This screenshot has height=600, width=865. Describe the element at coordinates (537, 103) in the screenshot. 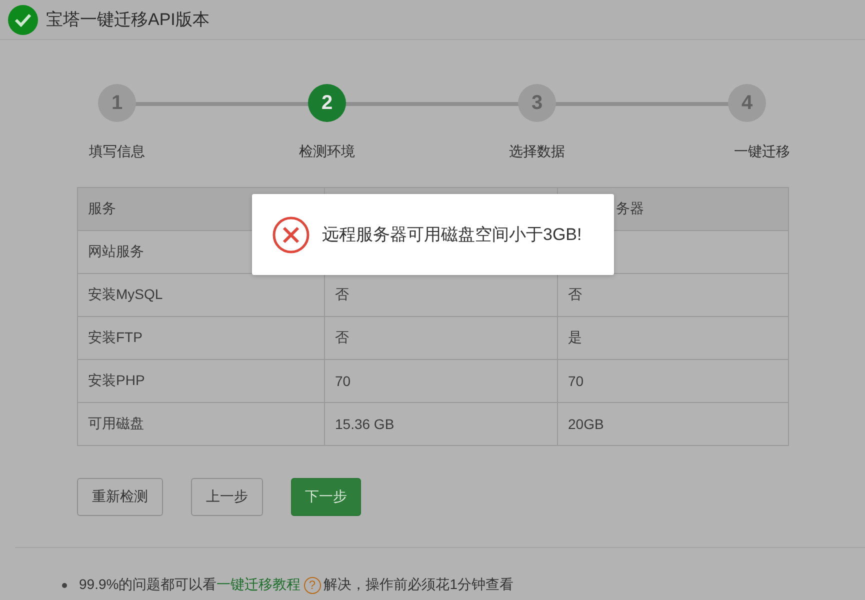

I see `step-circle: 3` at that location.